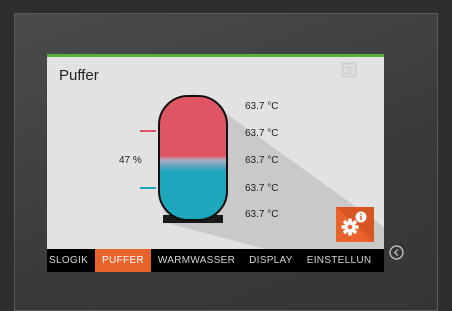 The height and width of the screenshot is (311, 452). What do you see at coordinates (193, 158) in the screenshot?
I see `buffer-tank` at bounding box center [193, 158].